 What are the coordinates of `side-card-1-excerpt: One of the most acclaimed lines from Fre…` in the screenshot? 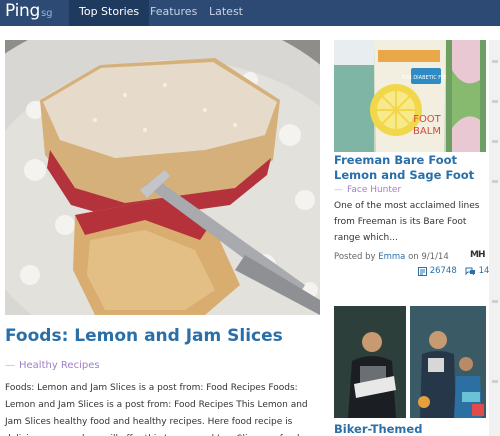 It's located at (407, 222).